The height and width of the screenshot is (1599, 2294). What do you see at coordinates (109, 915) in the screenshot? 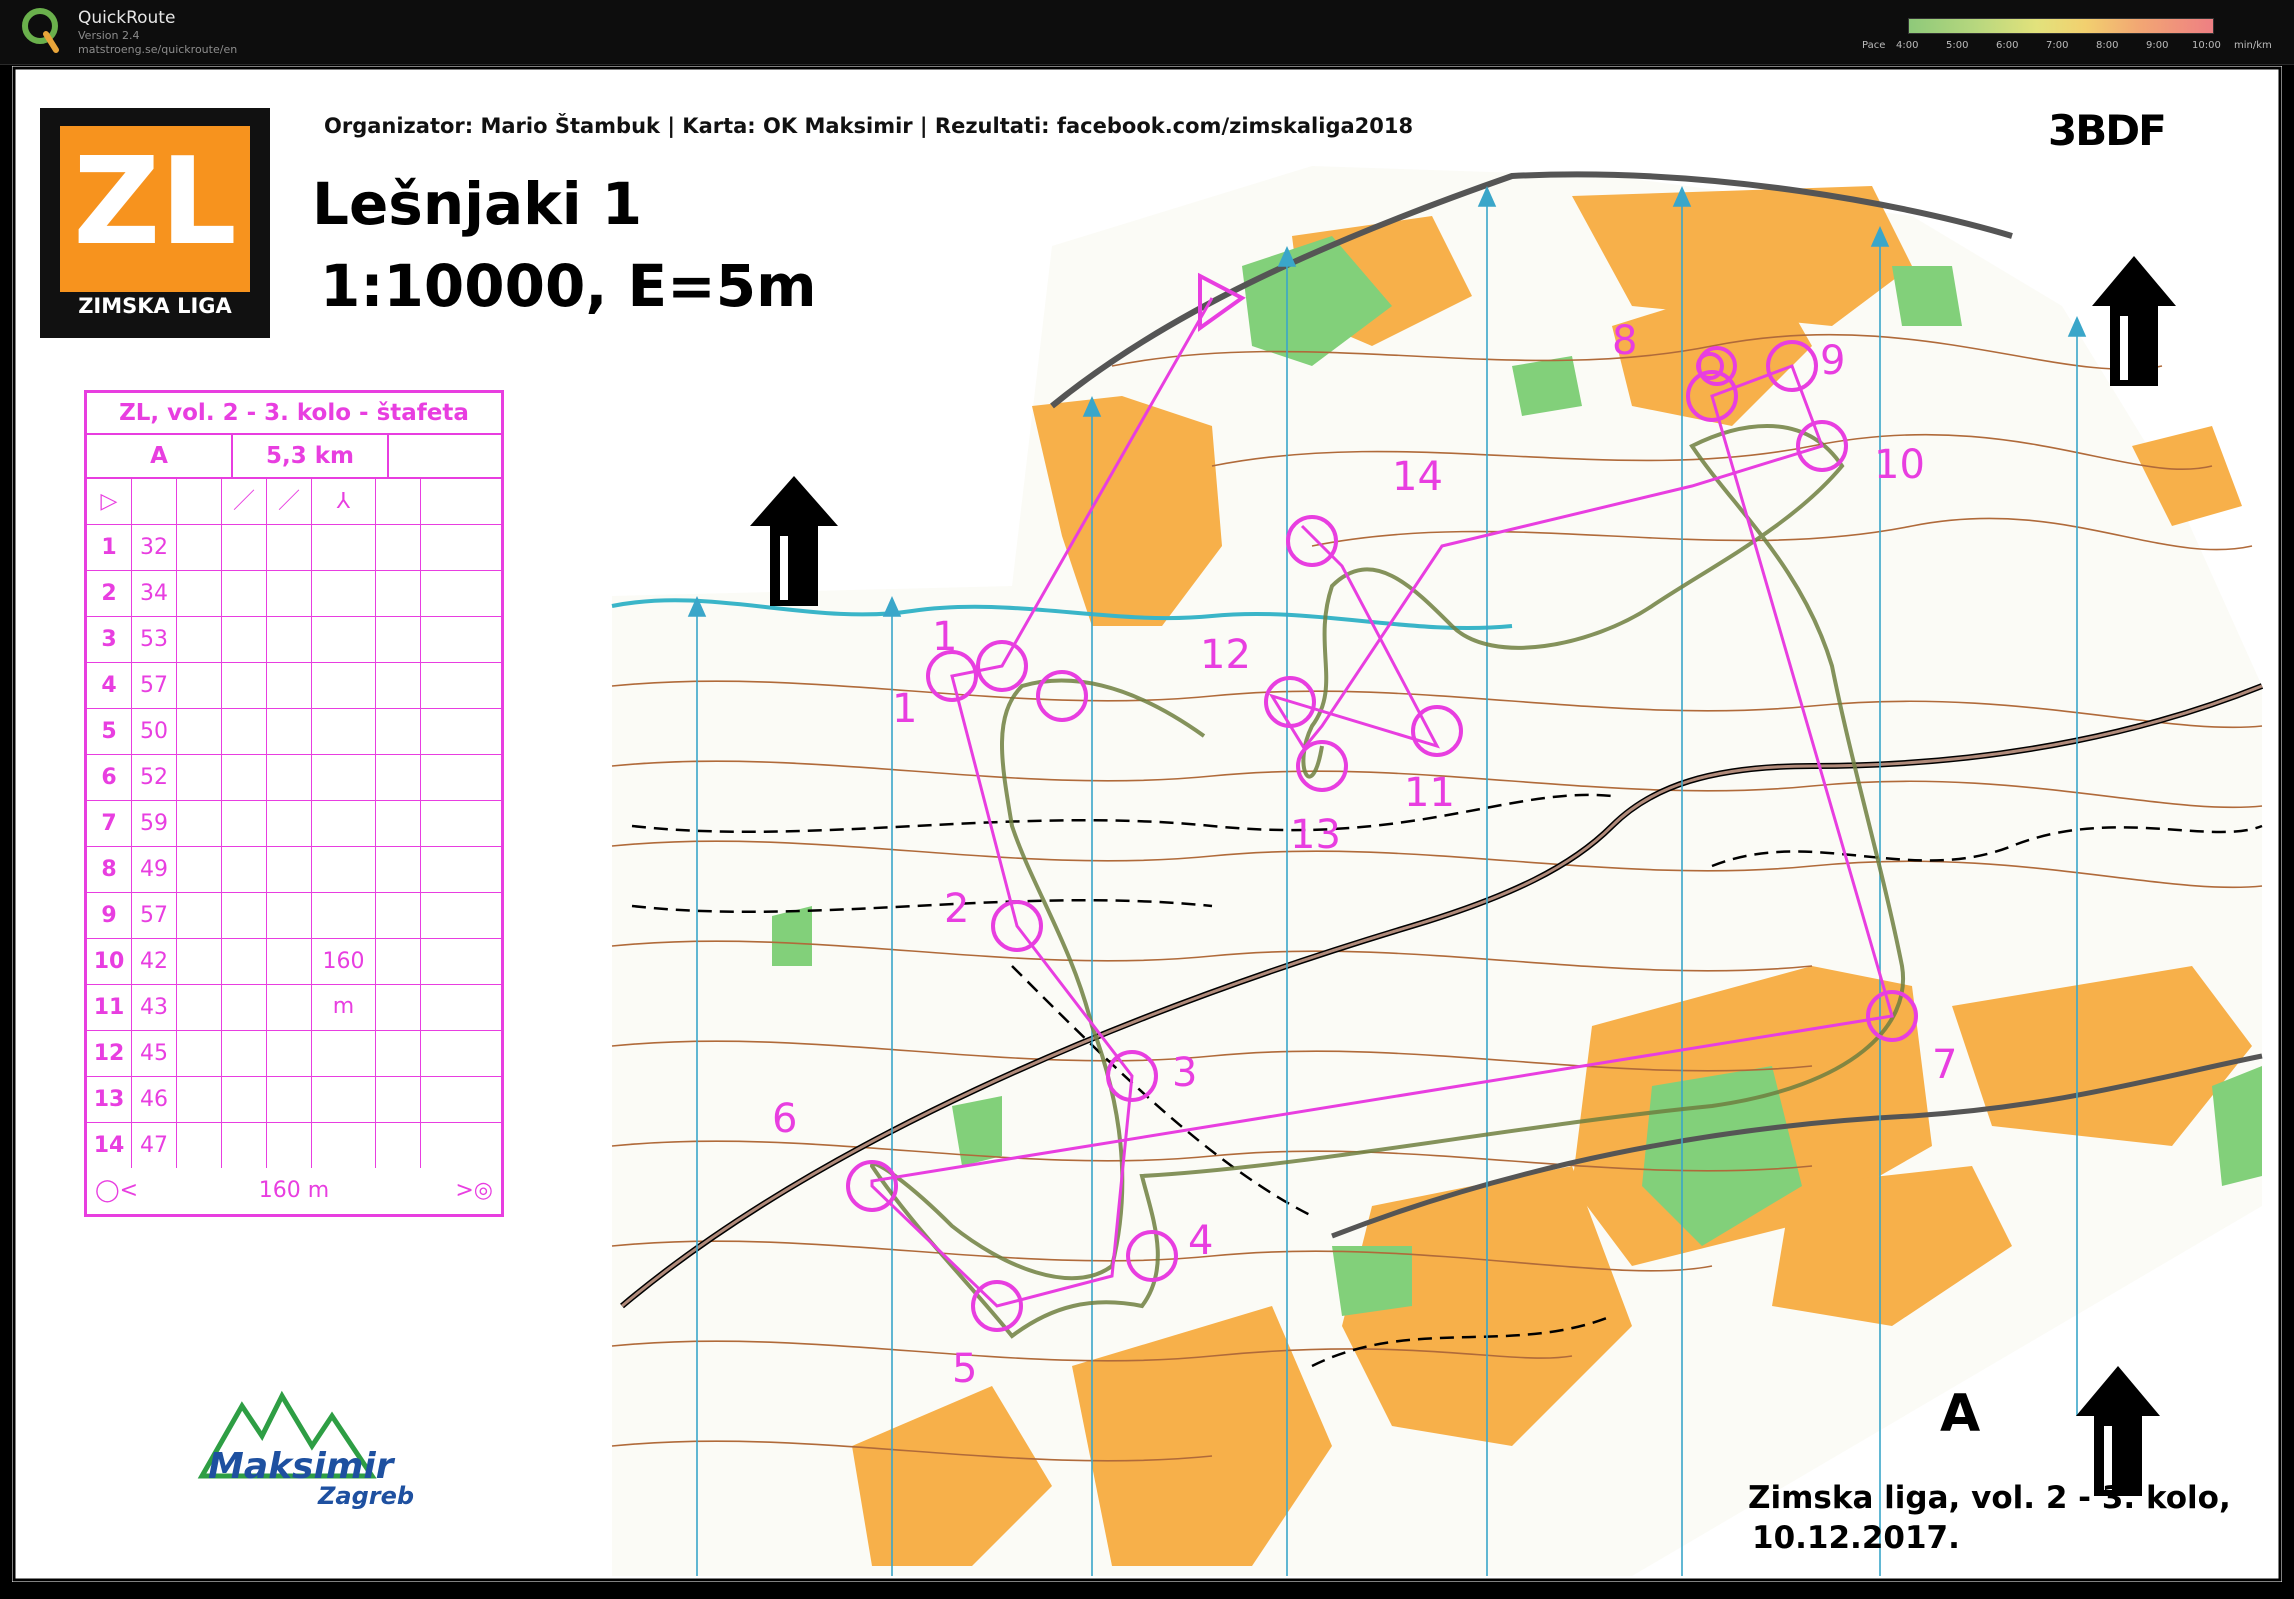
I see `control-number: 9` at bounding box center [109, 915].